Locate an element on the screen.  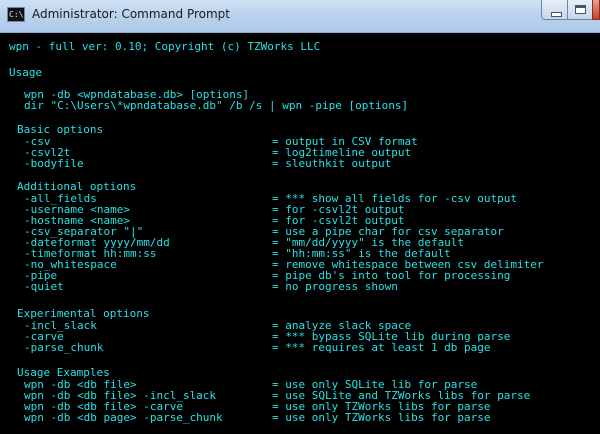
option-description: = no progress shown is located at coordinates (335, 286).